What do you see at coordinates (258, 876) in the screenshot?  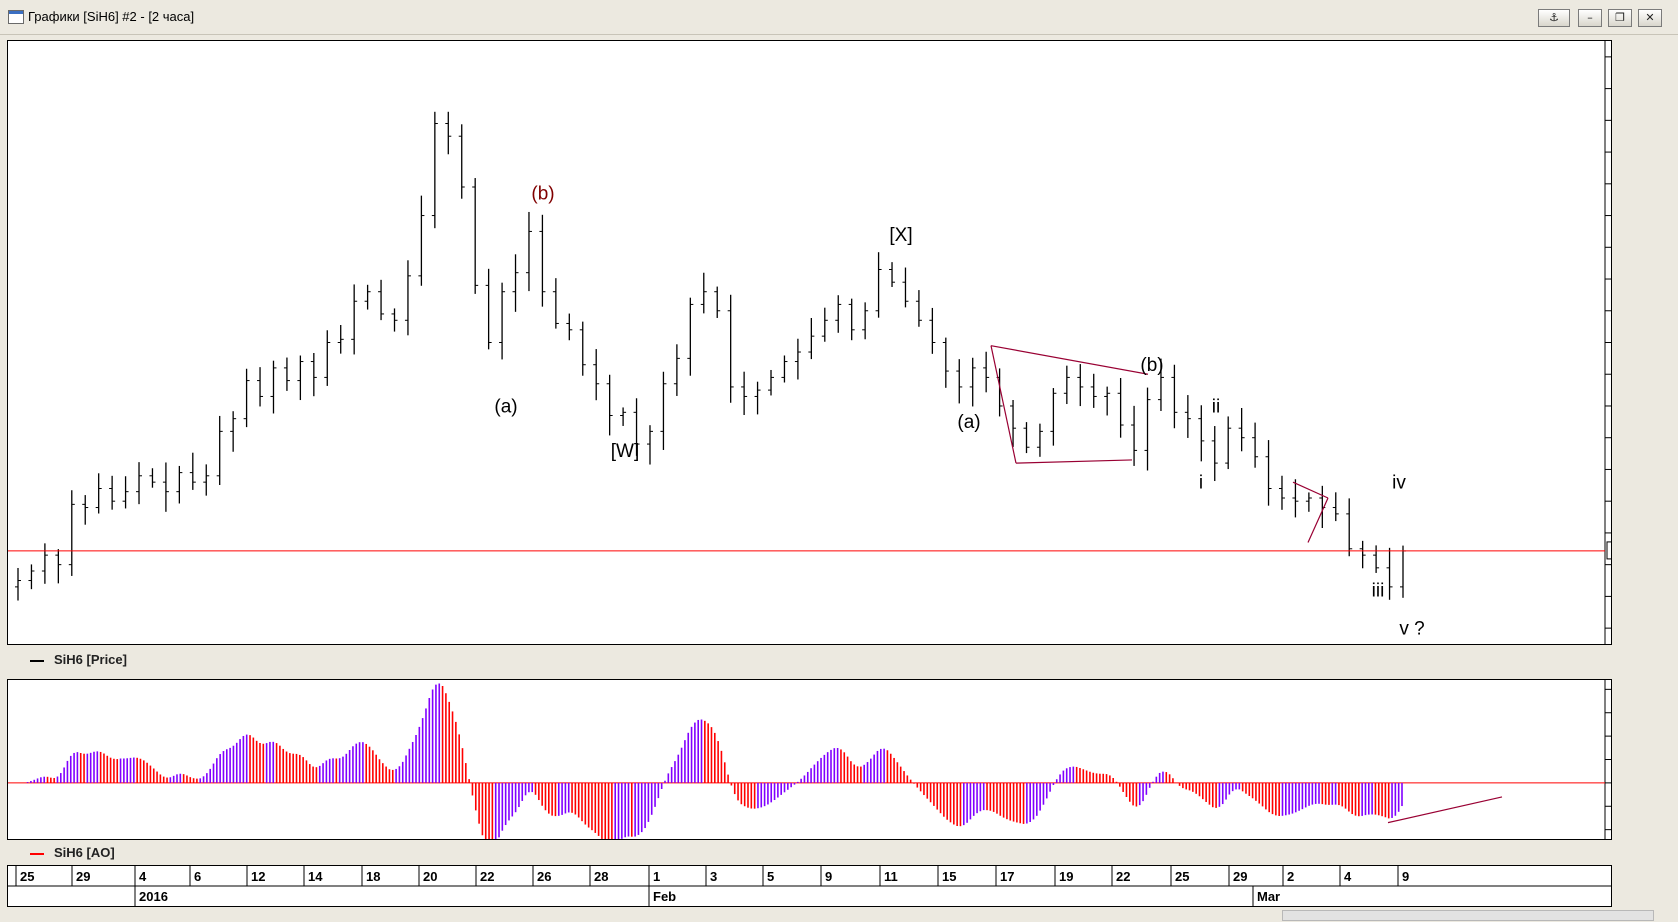 I see `date-day-label: 12` at bounding box center [258, 876].